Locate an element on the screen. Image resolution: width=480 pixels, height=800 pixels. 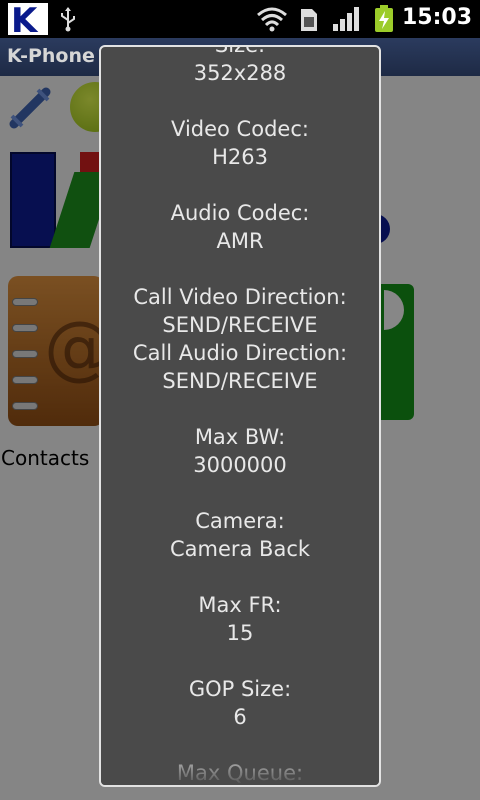
info-line: H263 is located at coordinates (240, 157).